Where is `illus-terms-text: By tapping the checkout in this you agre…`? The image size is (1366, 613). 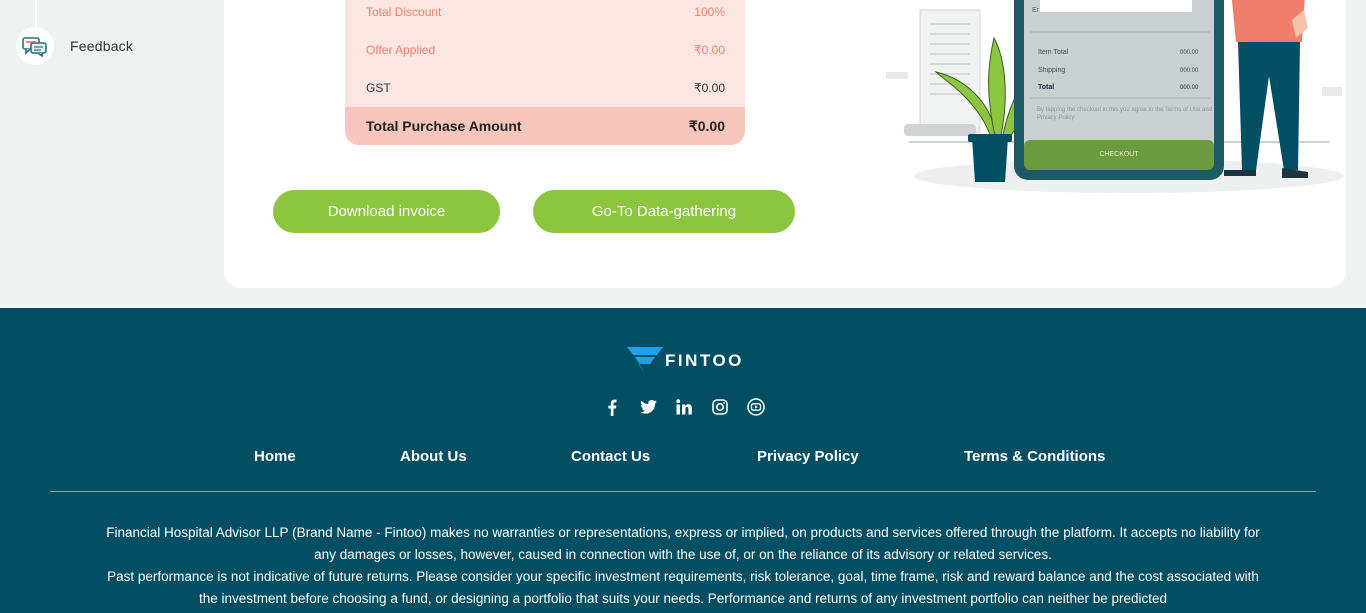
illus-terms-text: By tapping the checkout in this you agre… is located at coordinates (1124, 114).